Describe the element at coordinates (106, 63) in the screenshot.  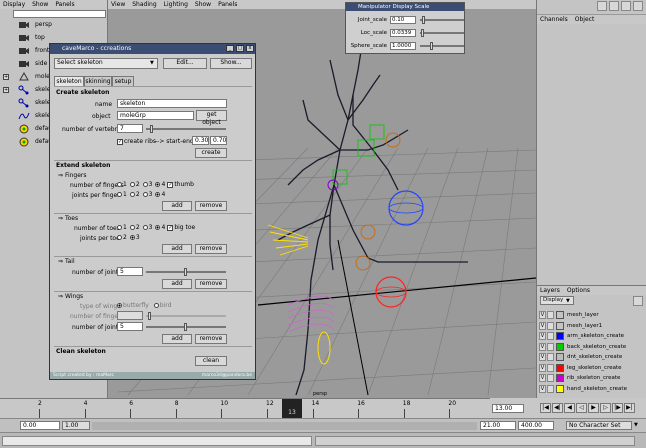
I see `select-skeleton-dropdown: Select skeleton` at that location.